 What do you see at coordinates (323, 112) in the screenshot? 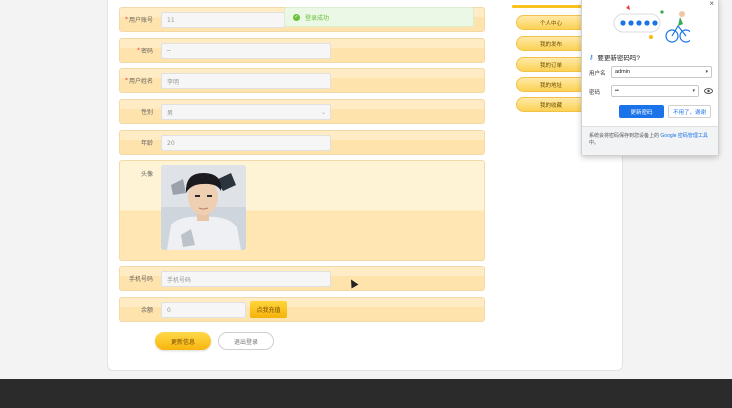
I see `chevron-down-icon: ⌄` at bounding box center [323, 112].